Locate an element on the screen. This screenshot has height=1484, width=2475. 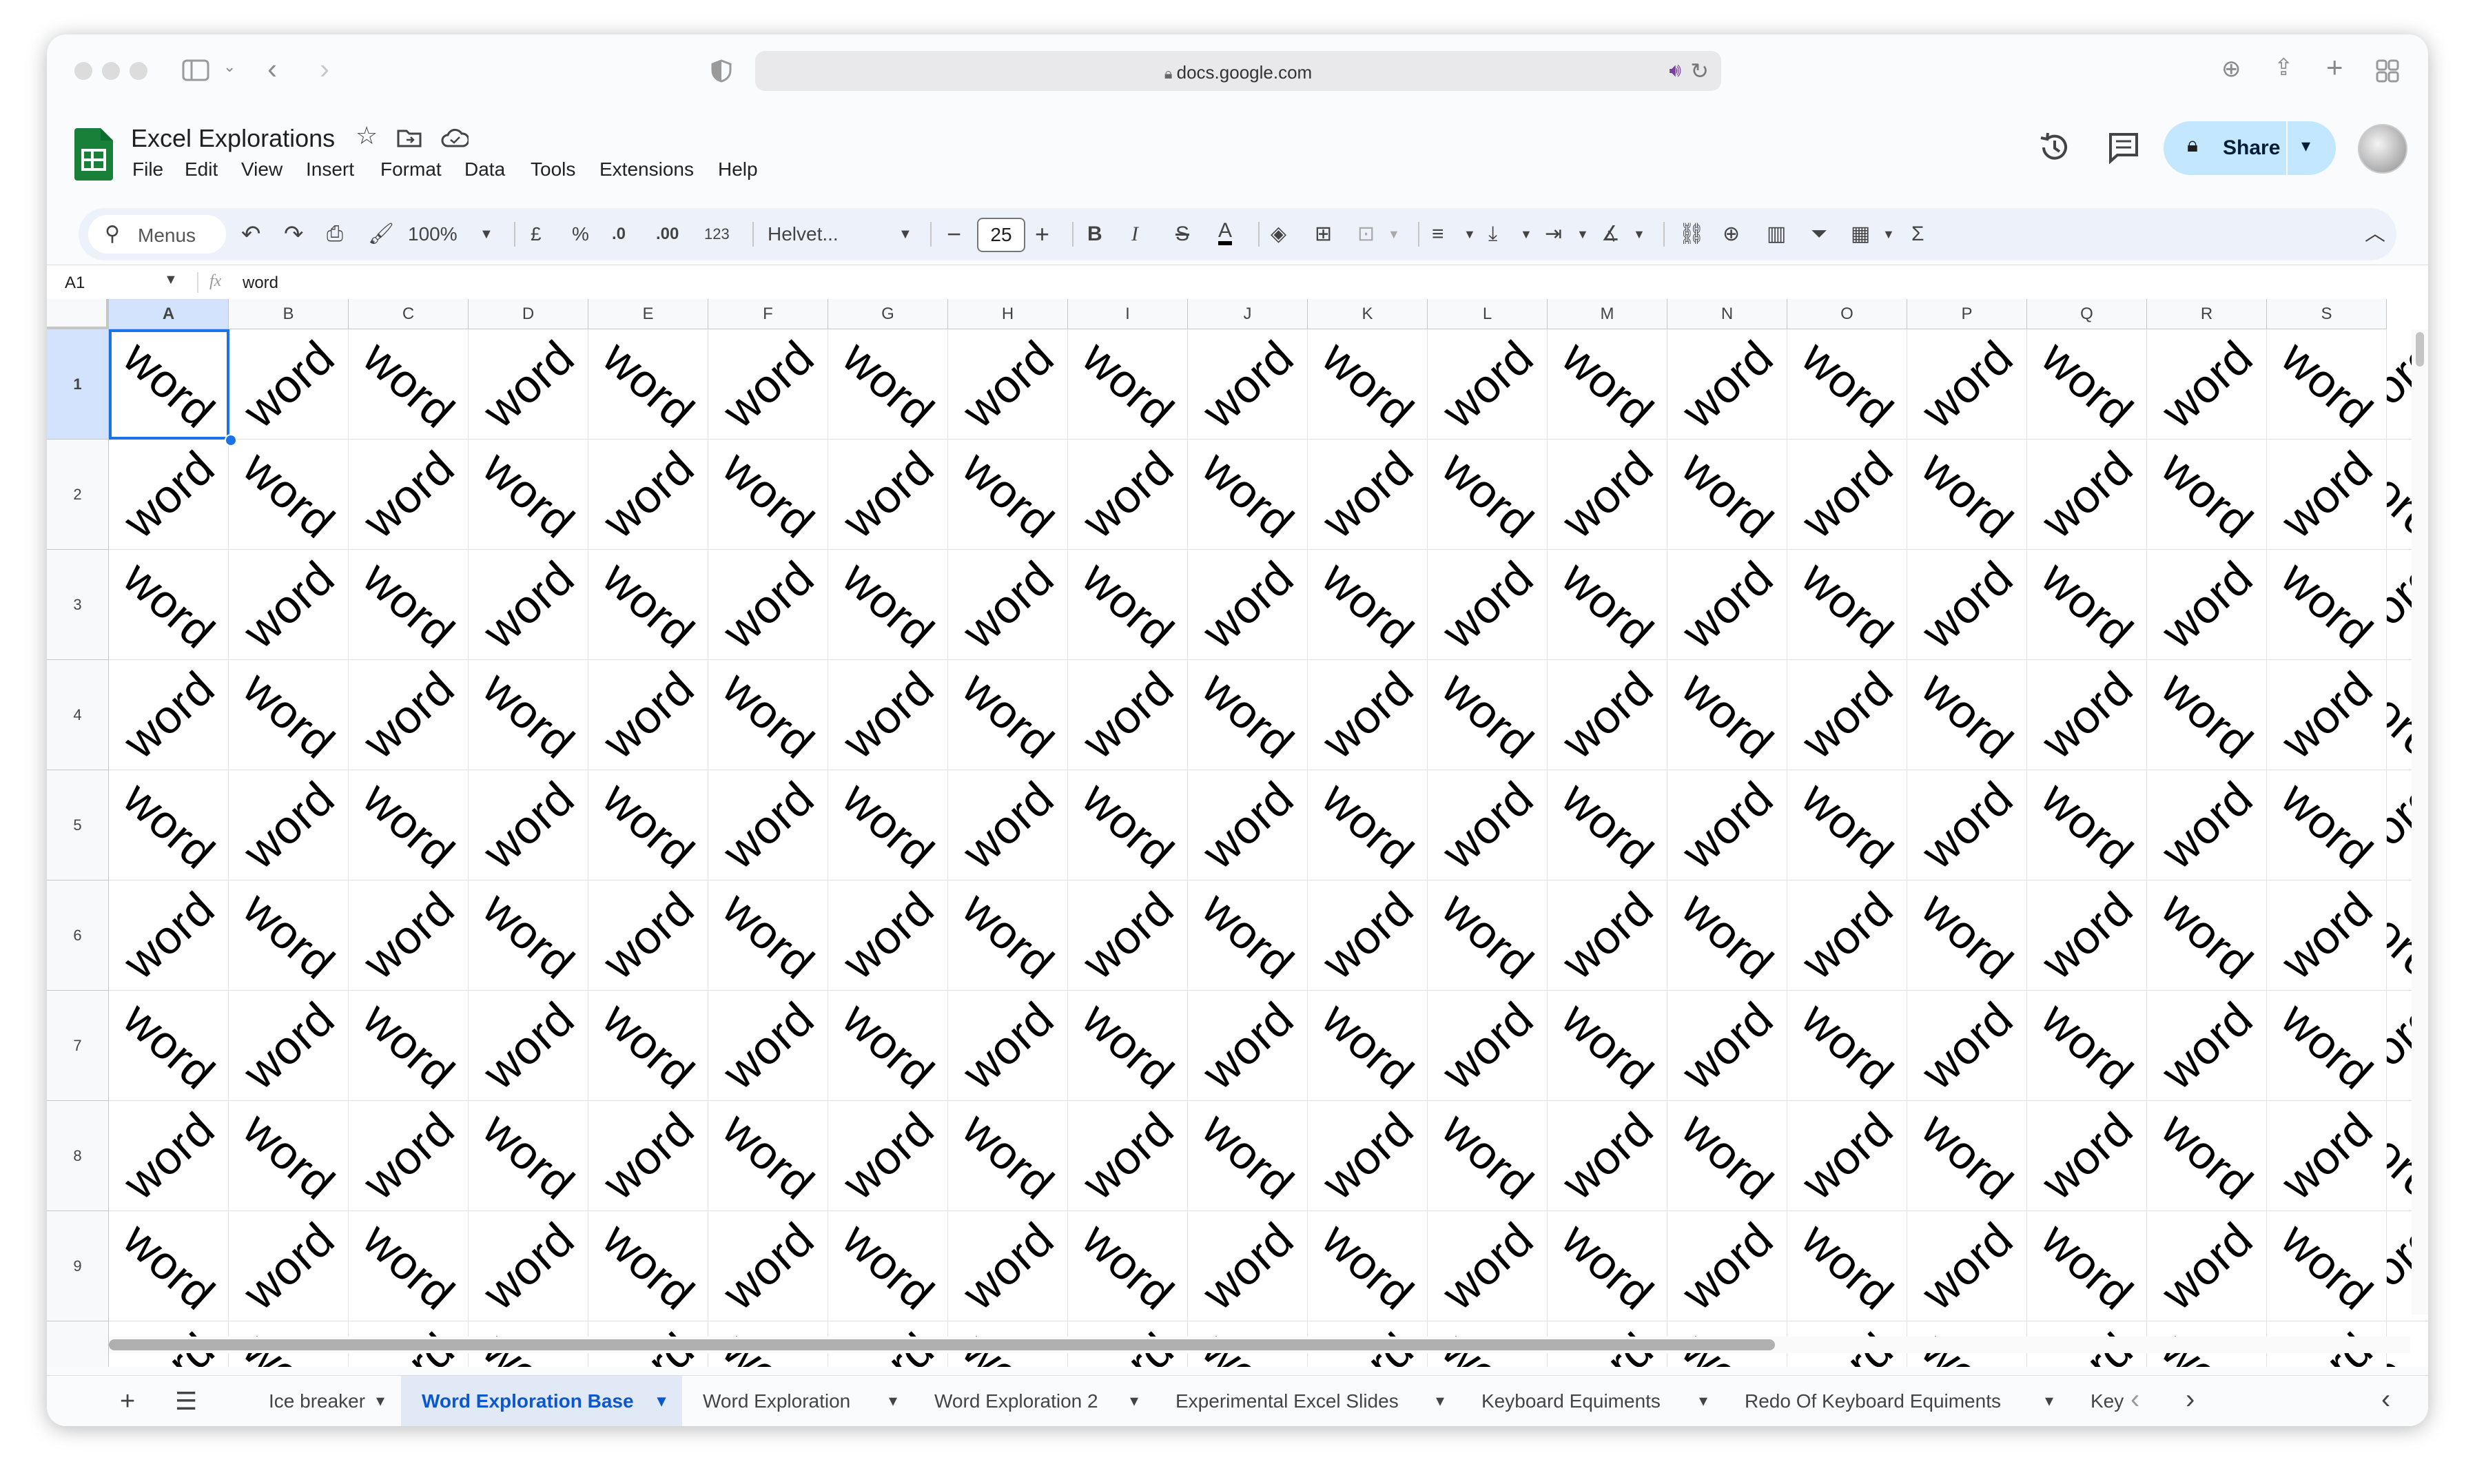
italic-button: I is located at coordinates (1134, 234).